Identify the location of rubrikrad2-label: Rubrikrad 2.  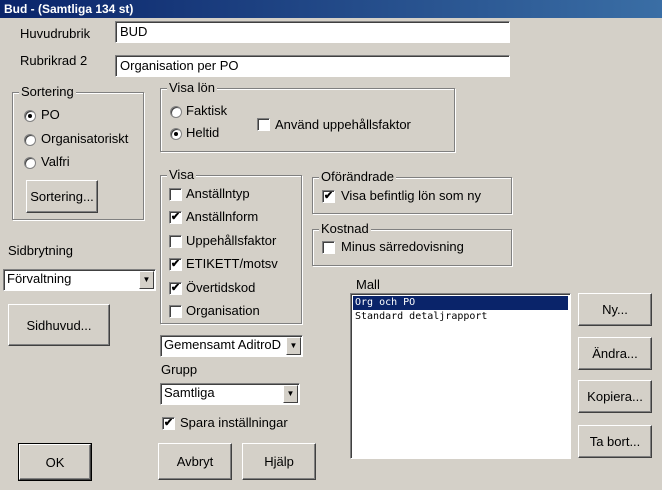
(54, 60).